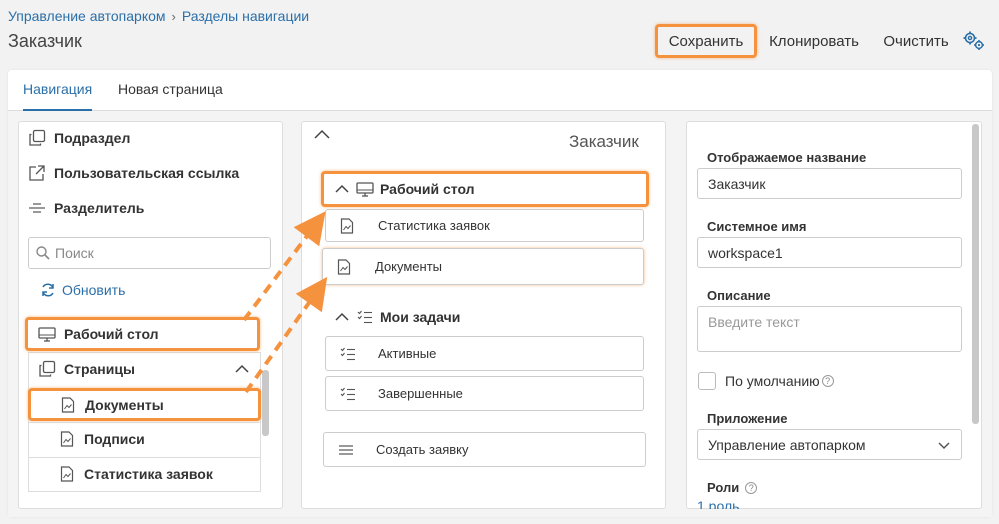 This screenshot has height=524, width=999. What do you see at coordinates (723, 487) in the screenshot?
I see `roles-label: Роли` at bounding box center [723, 487].